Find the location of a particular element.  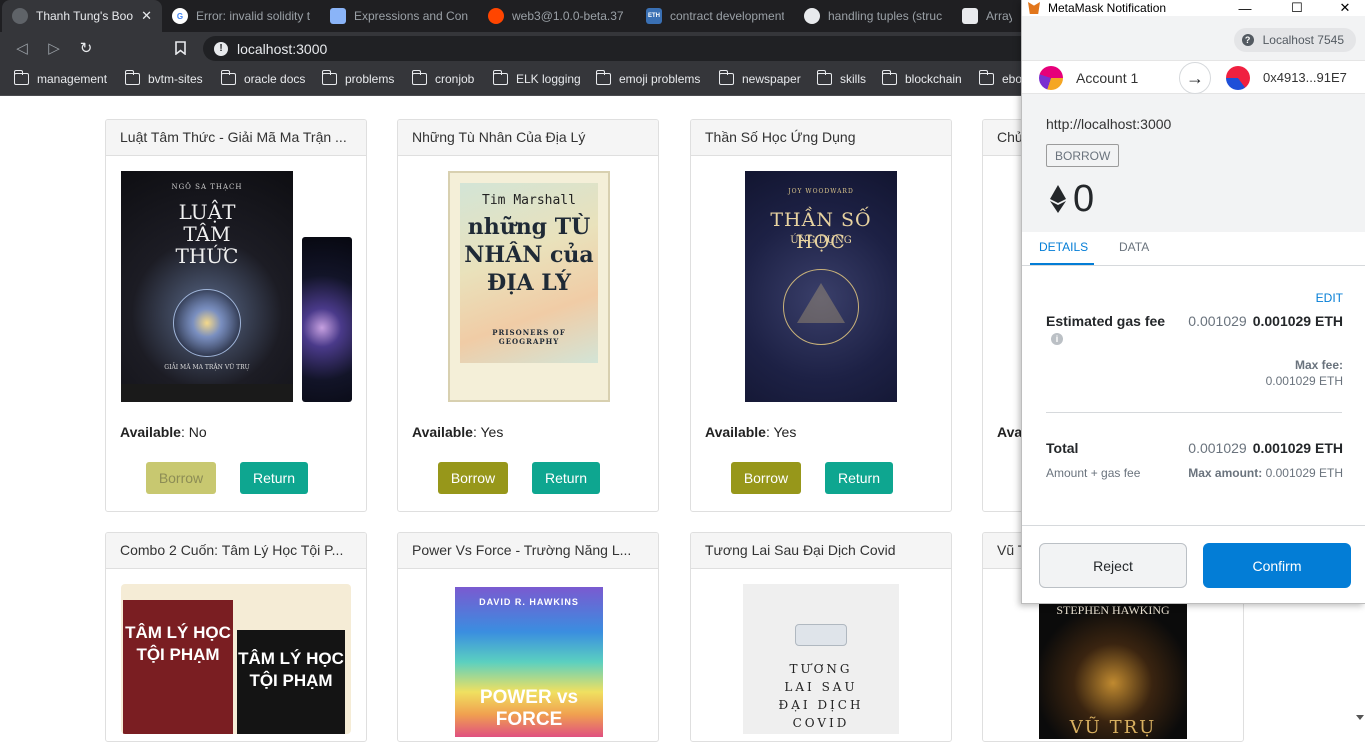

back-icon: ◁ is located at coordinates (22, 48).